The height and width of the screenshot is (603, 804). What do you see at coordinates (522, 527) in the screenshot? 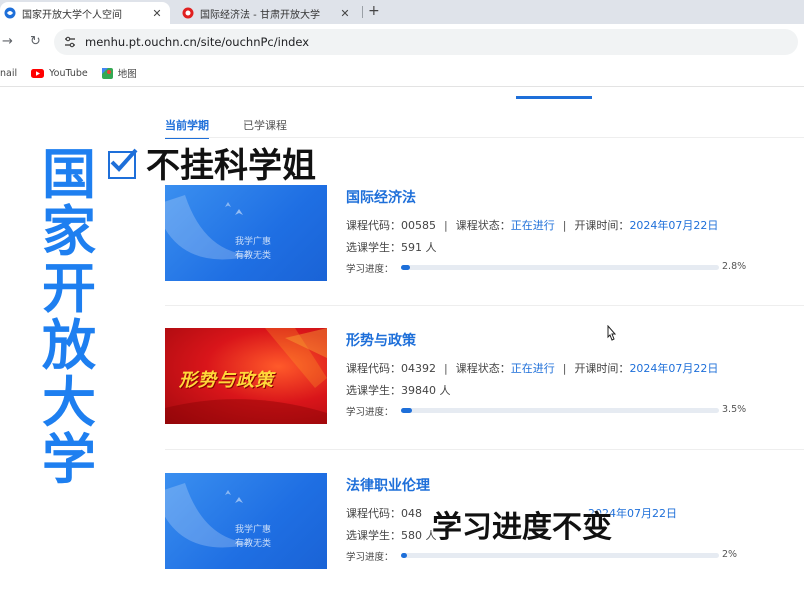
I see `video-caption: 学习进度不变` at bounding box center [522, 527].